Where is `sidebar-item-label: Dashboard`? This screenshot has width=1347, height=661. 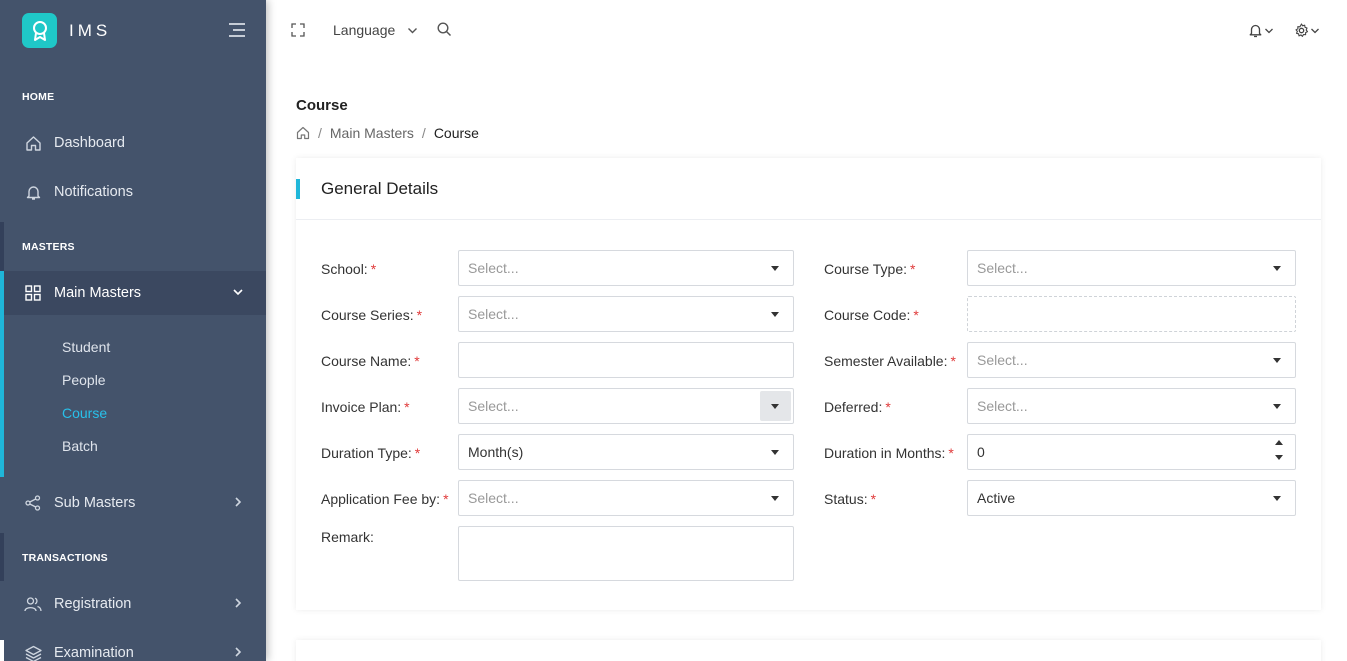
sidebar-item-label: Dashboard is located at coordinates (89, 143).